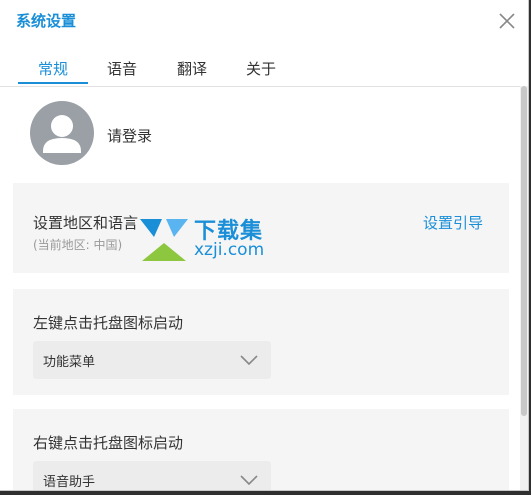  What do you see at coordinates (69, 362) in the screenshot?
I see `left-click-select-value: 功能菜单` at bounding box center [69, 362].